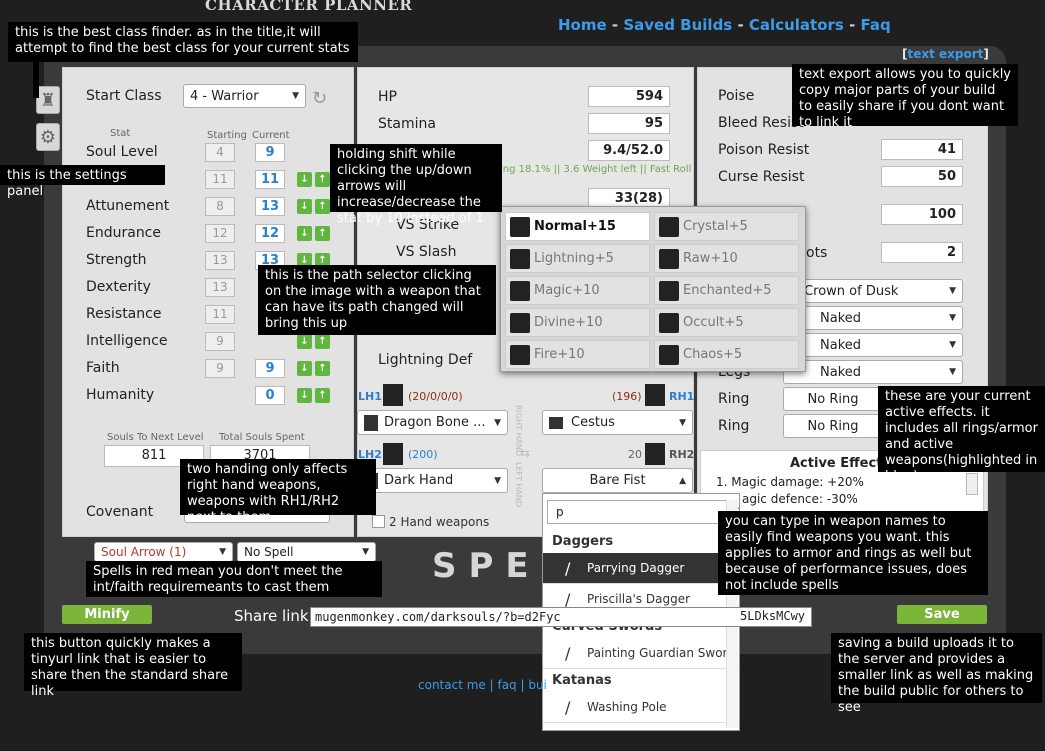 The width and height of the screenshot is (1045, 751). I want to click on lh1-weapon-select: Dragon Bone ... ▼, so click(432, 422).